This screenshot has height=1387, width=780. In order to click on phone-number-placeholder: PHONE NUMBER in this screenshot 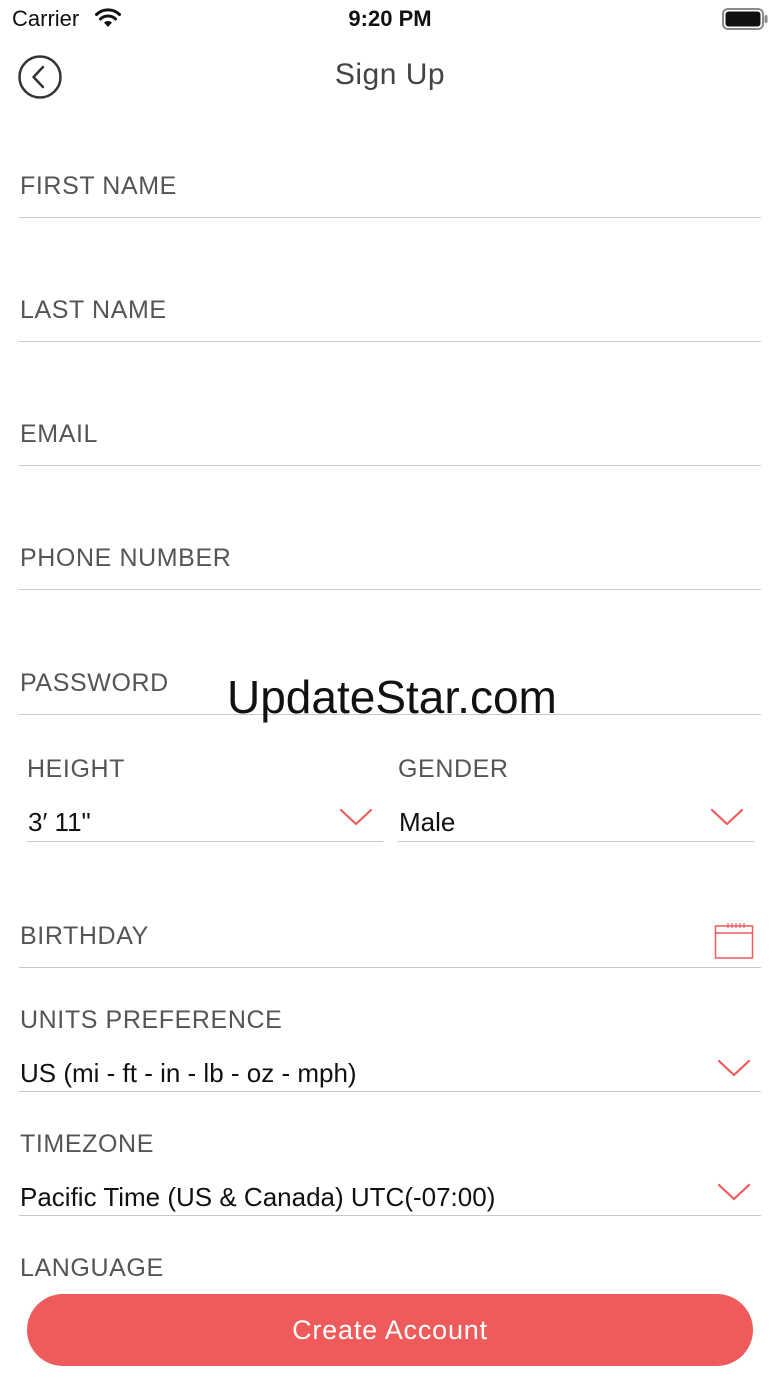, I will do `click(126, 558)`.